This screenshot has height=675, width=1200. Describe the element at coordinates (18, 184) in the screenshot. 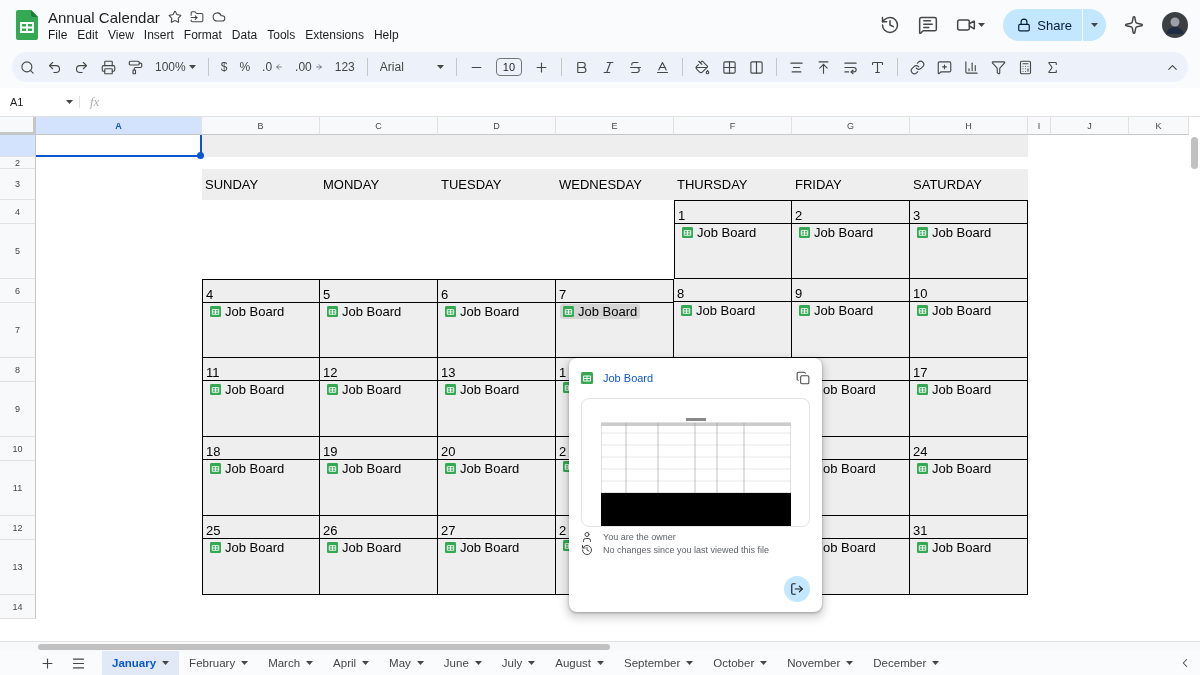

I see `row-header: 3` at that location.